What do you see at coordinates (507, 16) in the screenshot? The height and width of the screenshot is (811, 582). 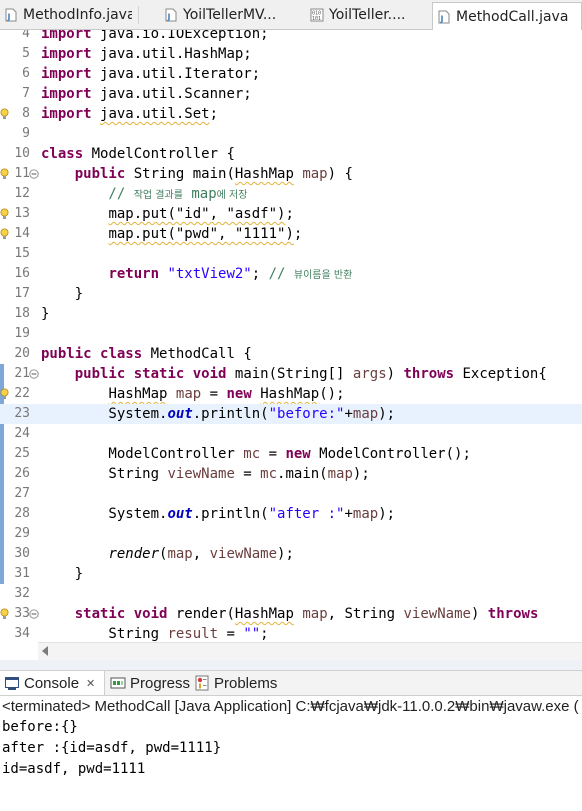 I see `editor-tab-methodcall: J MethodCall.java` at bounding box center [507, 16].